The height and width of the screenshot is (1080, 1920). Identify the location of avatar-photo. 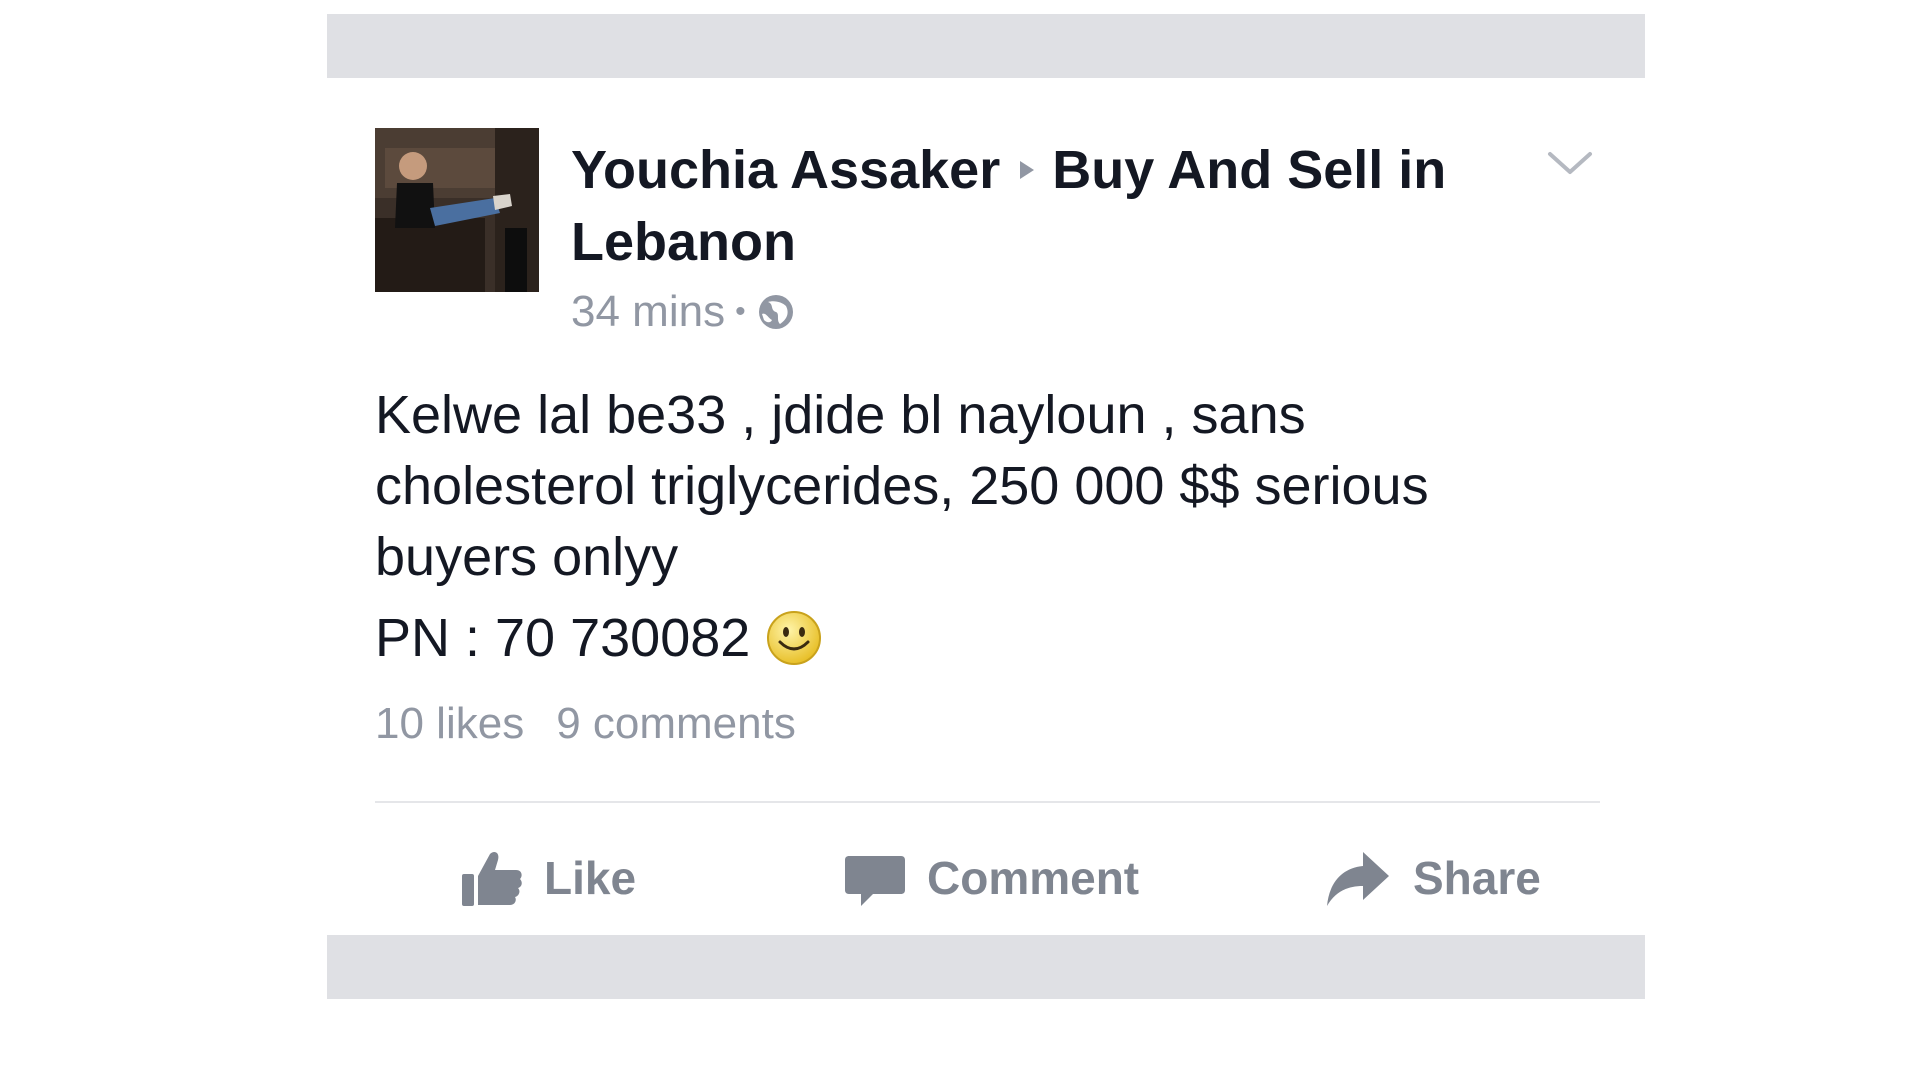
(457, 210).